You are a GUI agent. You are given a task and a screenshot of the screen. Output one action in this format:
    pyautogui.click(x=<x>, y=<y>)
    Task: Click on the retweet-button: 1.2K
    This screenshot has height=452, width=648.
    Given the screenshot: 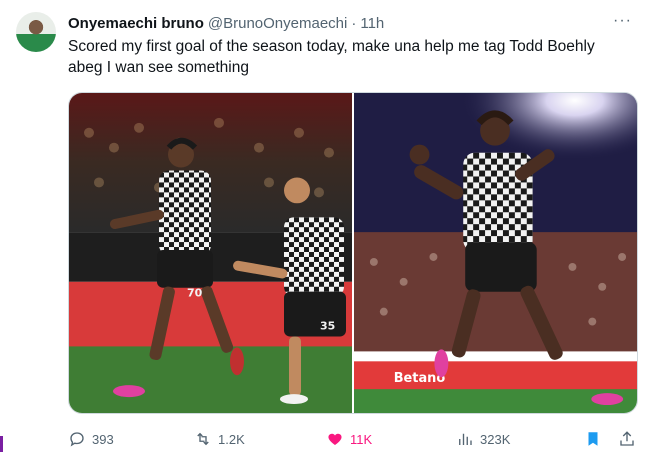 What is the action you would take?
    pyautogui.click(x=219, y=439)
    